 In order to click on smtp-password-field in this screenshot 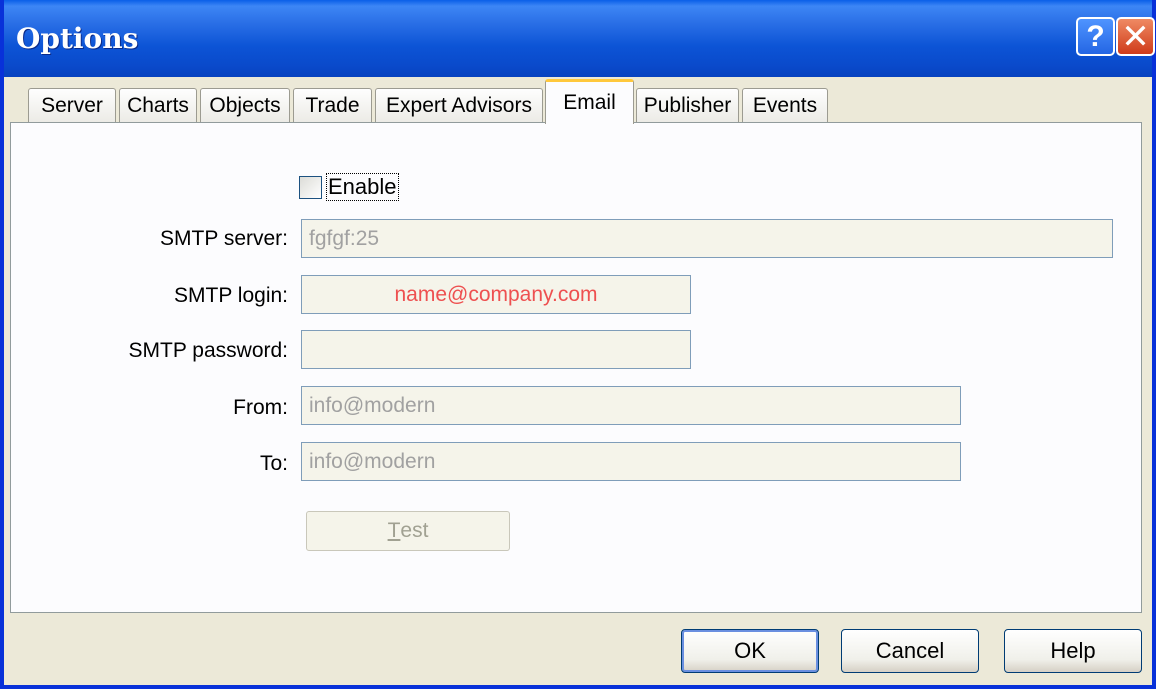, I will do `click(496, 349)`.